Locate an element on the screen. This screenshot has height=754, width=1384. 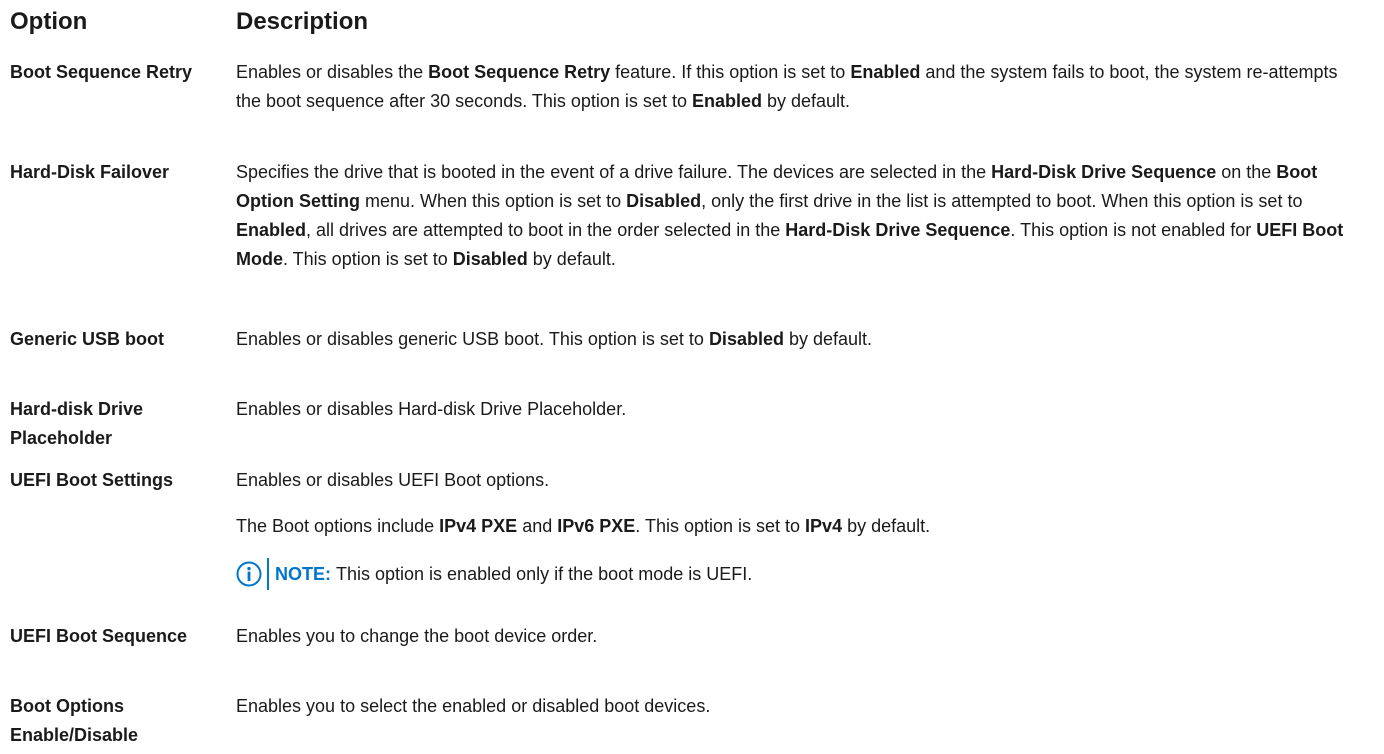
text-run: The Boot options include is located at coordinates (338, 526).